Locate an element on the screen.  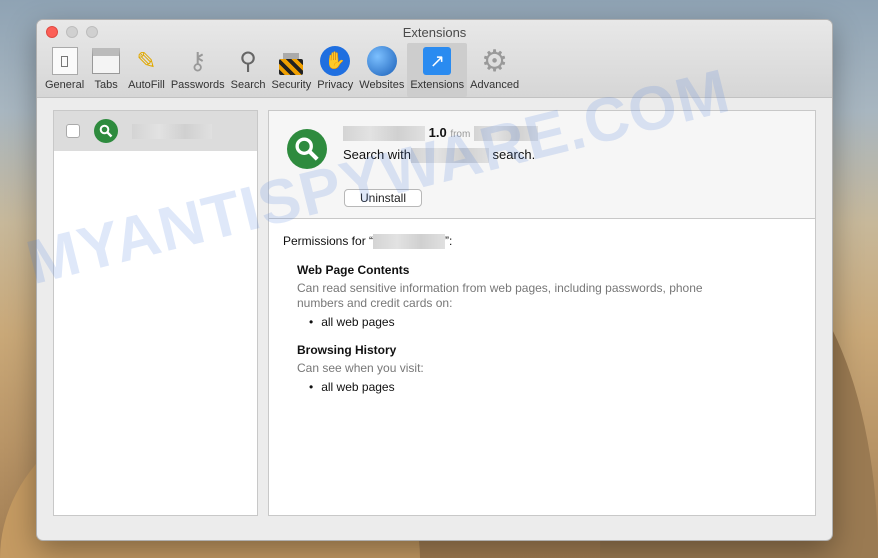
tab-label: General is located at coordinates (65, 85).